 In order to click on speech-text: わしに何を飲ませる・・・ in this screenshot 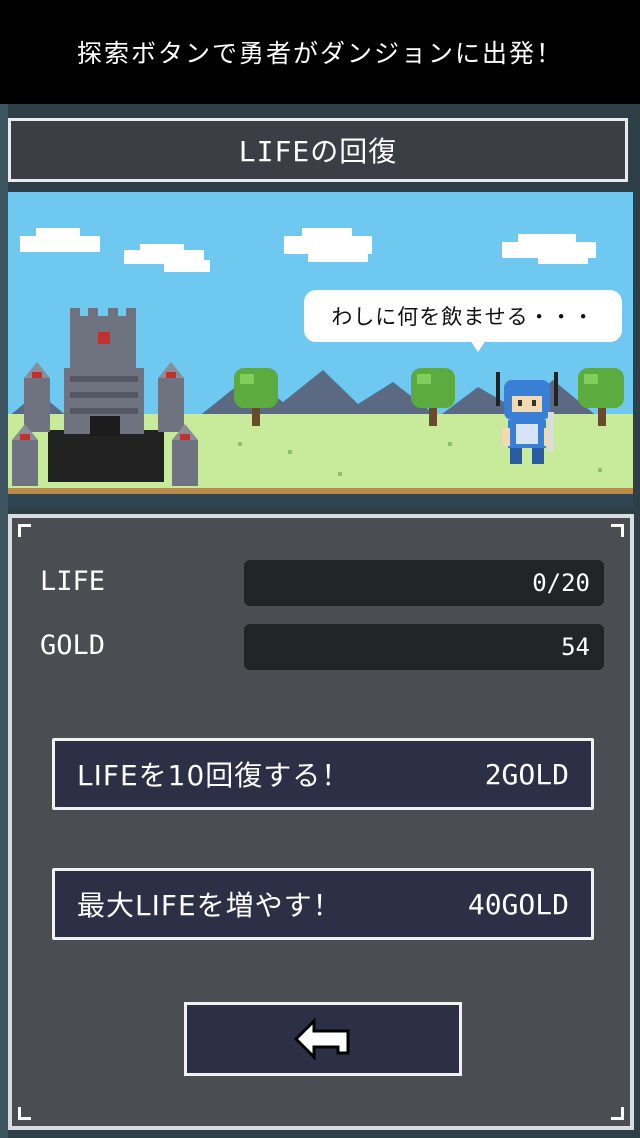, I will do `click(463, 317)`.